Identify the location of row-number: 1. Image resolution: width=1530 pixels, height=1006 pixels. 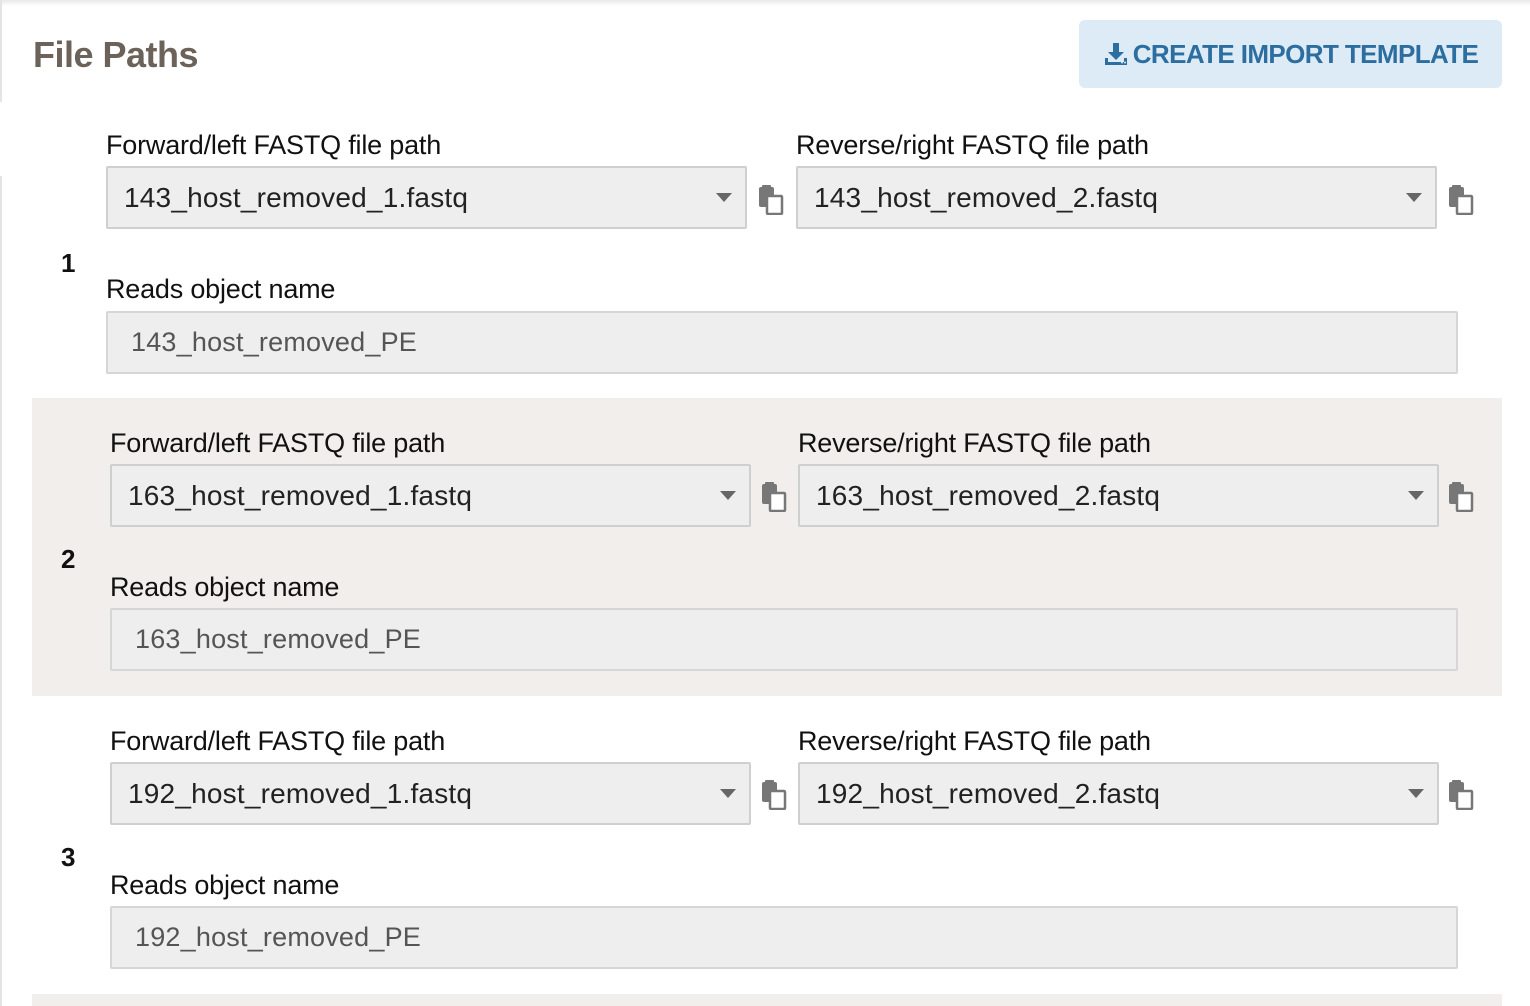
(68, 263).